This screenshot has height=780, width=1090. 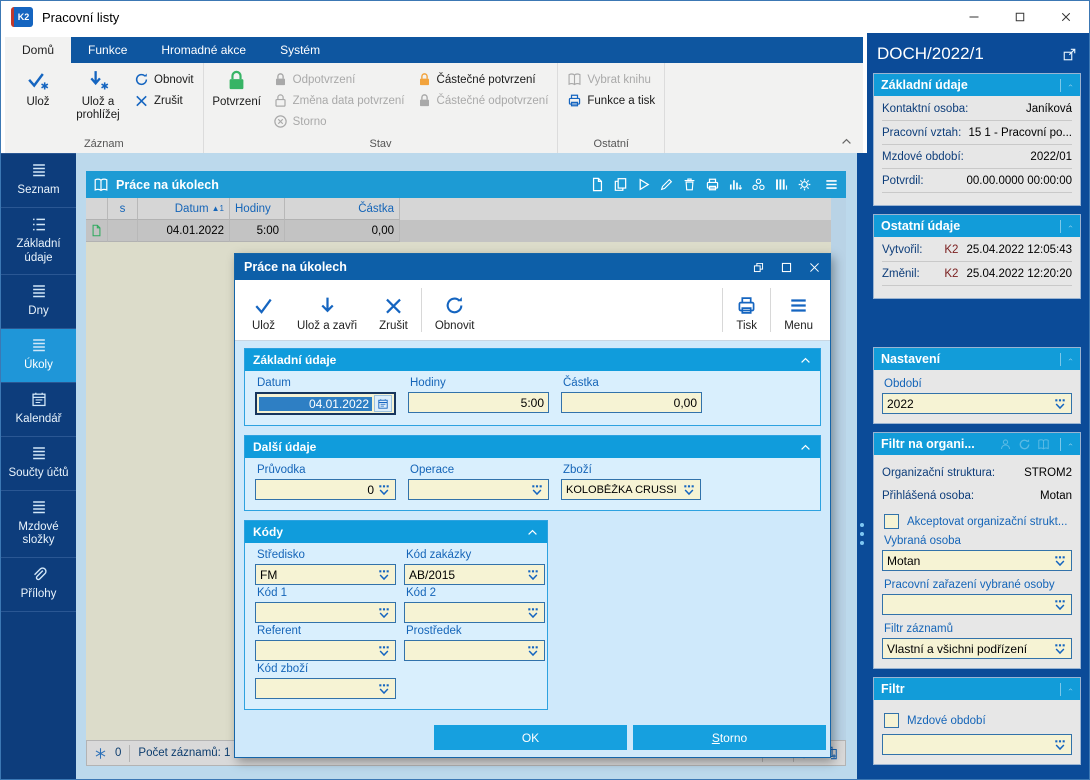 I want to click on edit-icon, so click(x=666, y=184).